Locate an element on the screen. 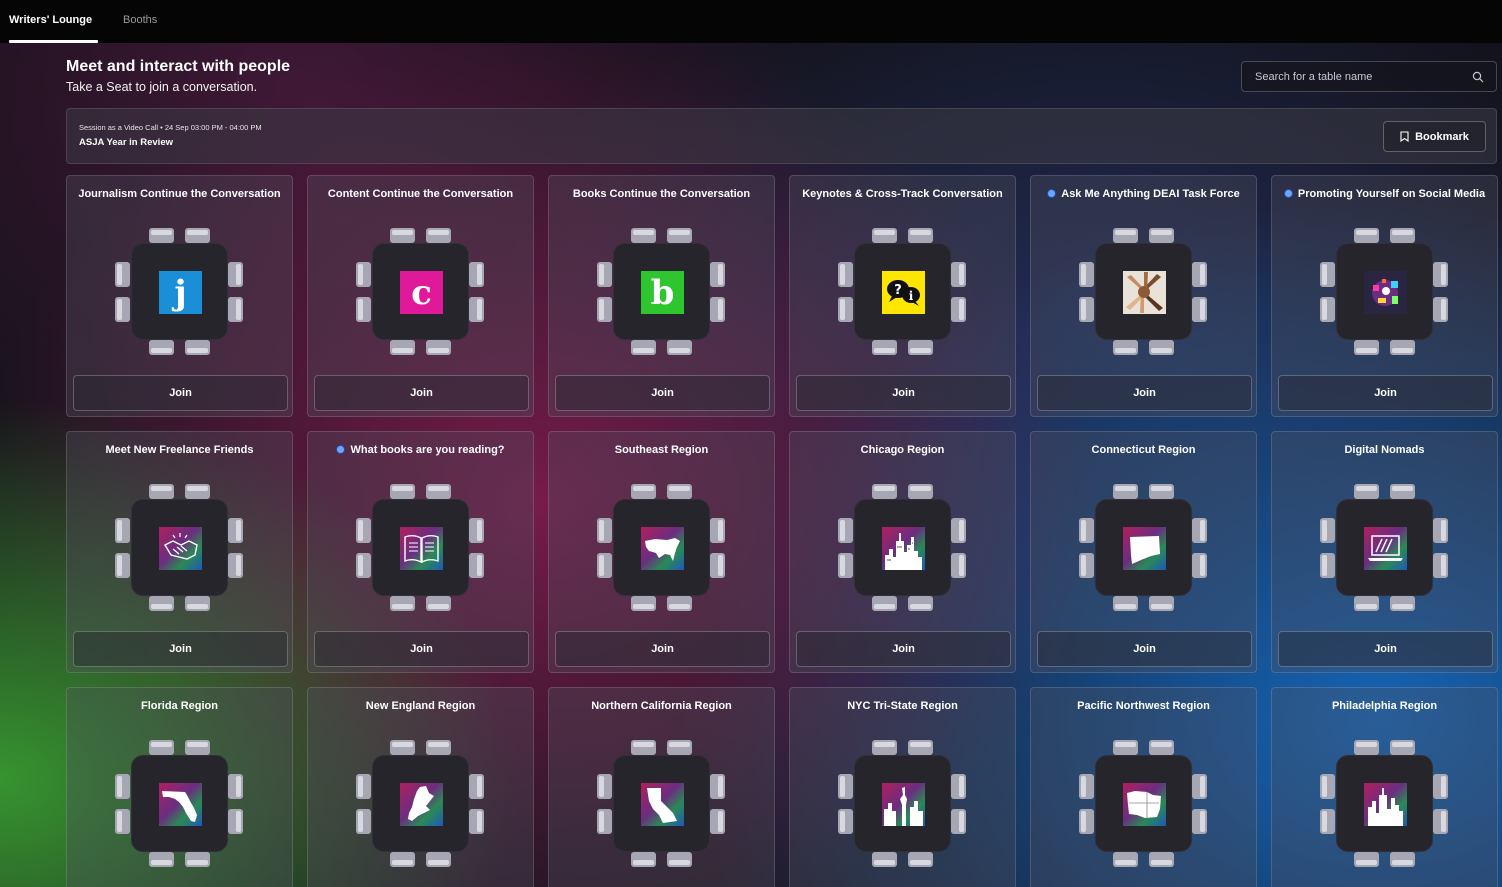 This screenshot has height=887, width=1502. search-input: Search for a table name is located at coordinates (1369, 76).